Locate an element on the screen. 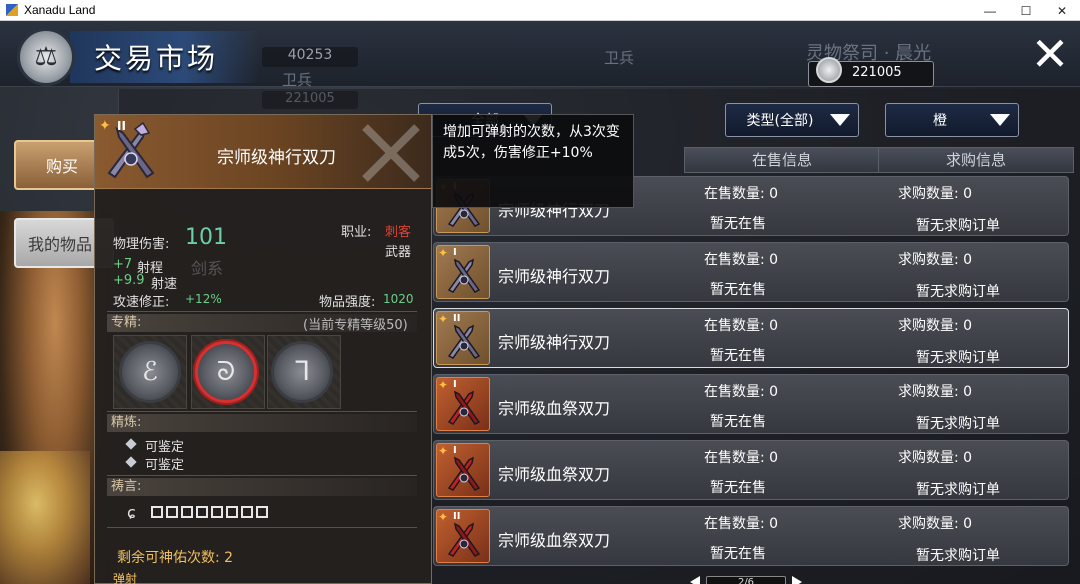 The width and height of the screenshot is (1080, 584). tab-my-items-label: 我的物品 is located at coordinates (60, 244).